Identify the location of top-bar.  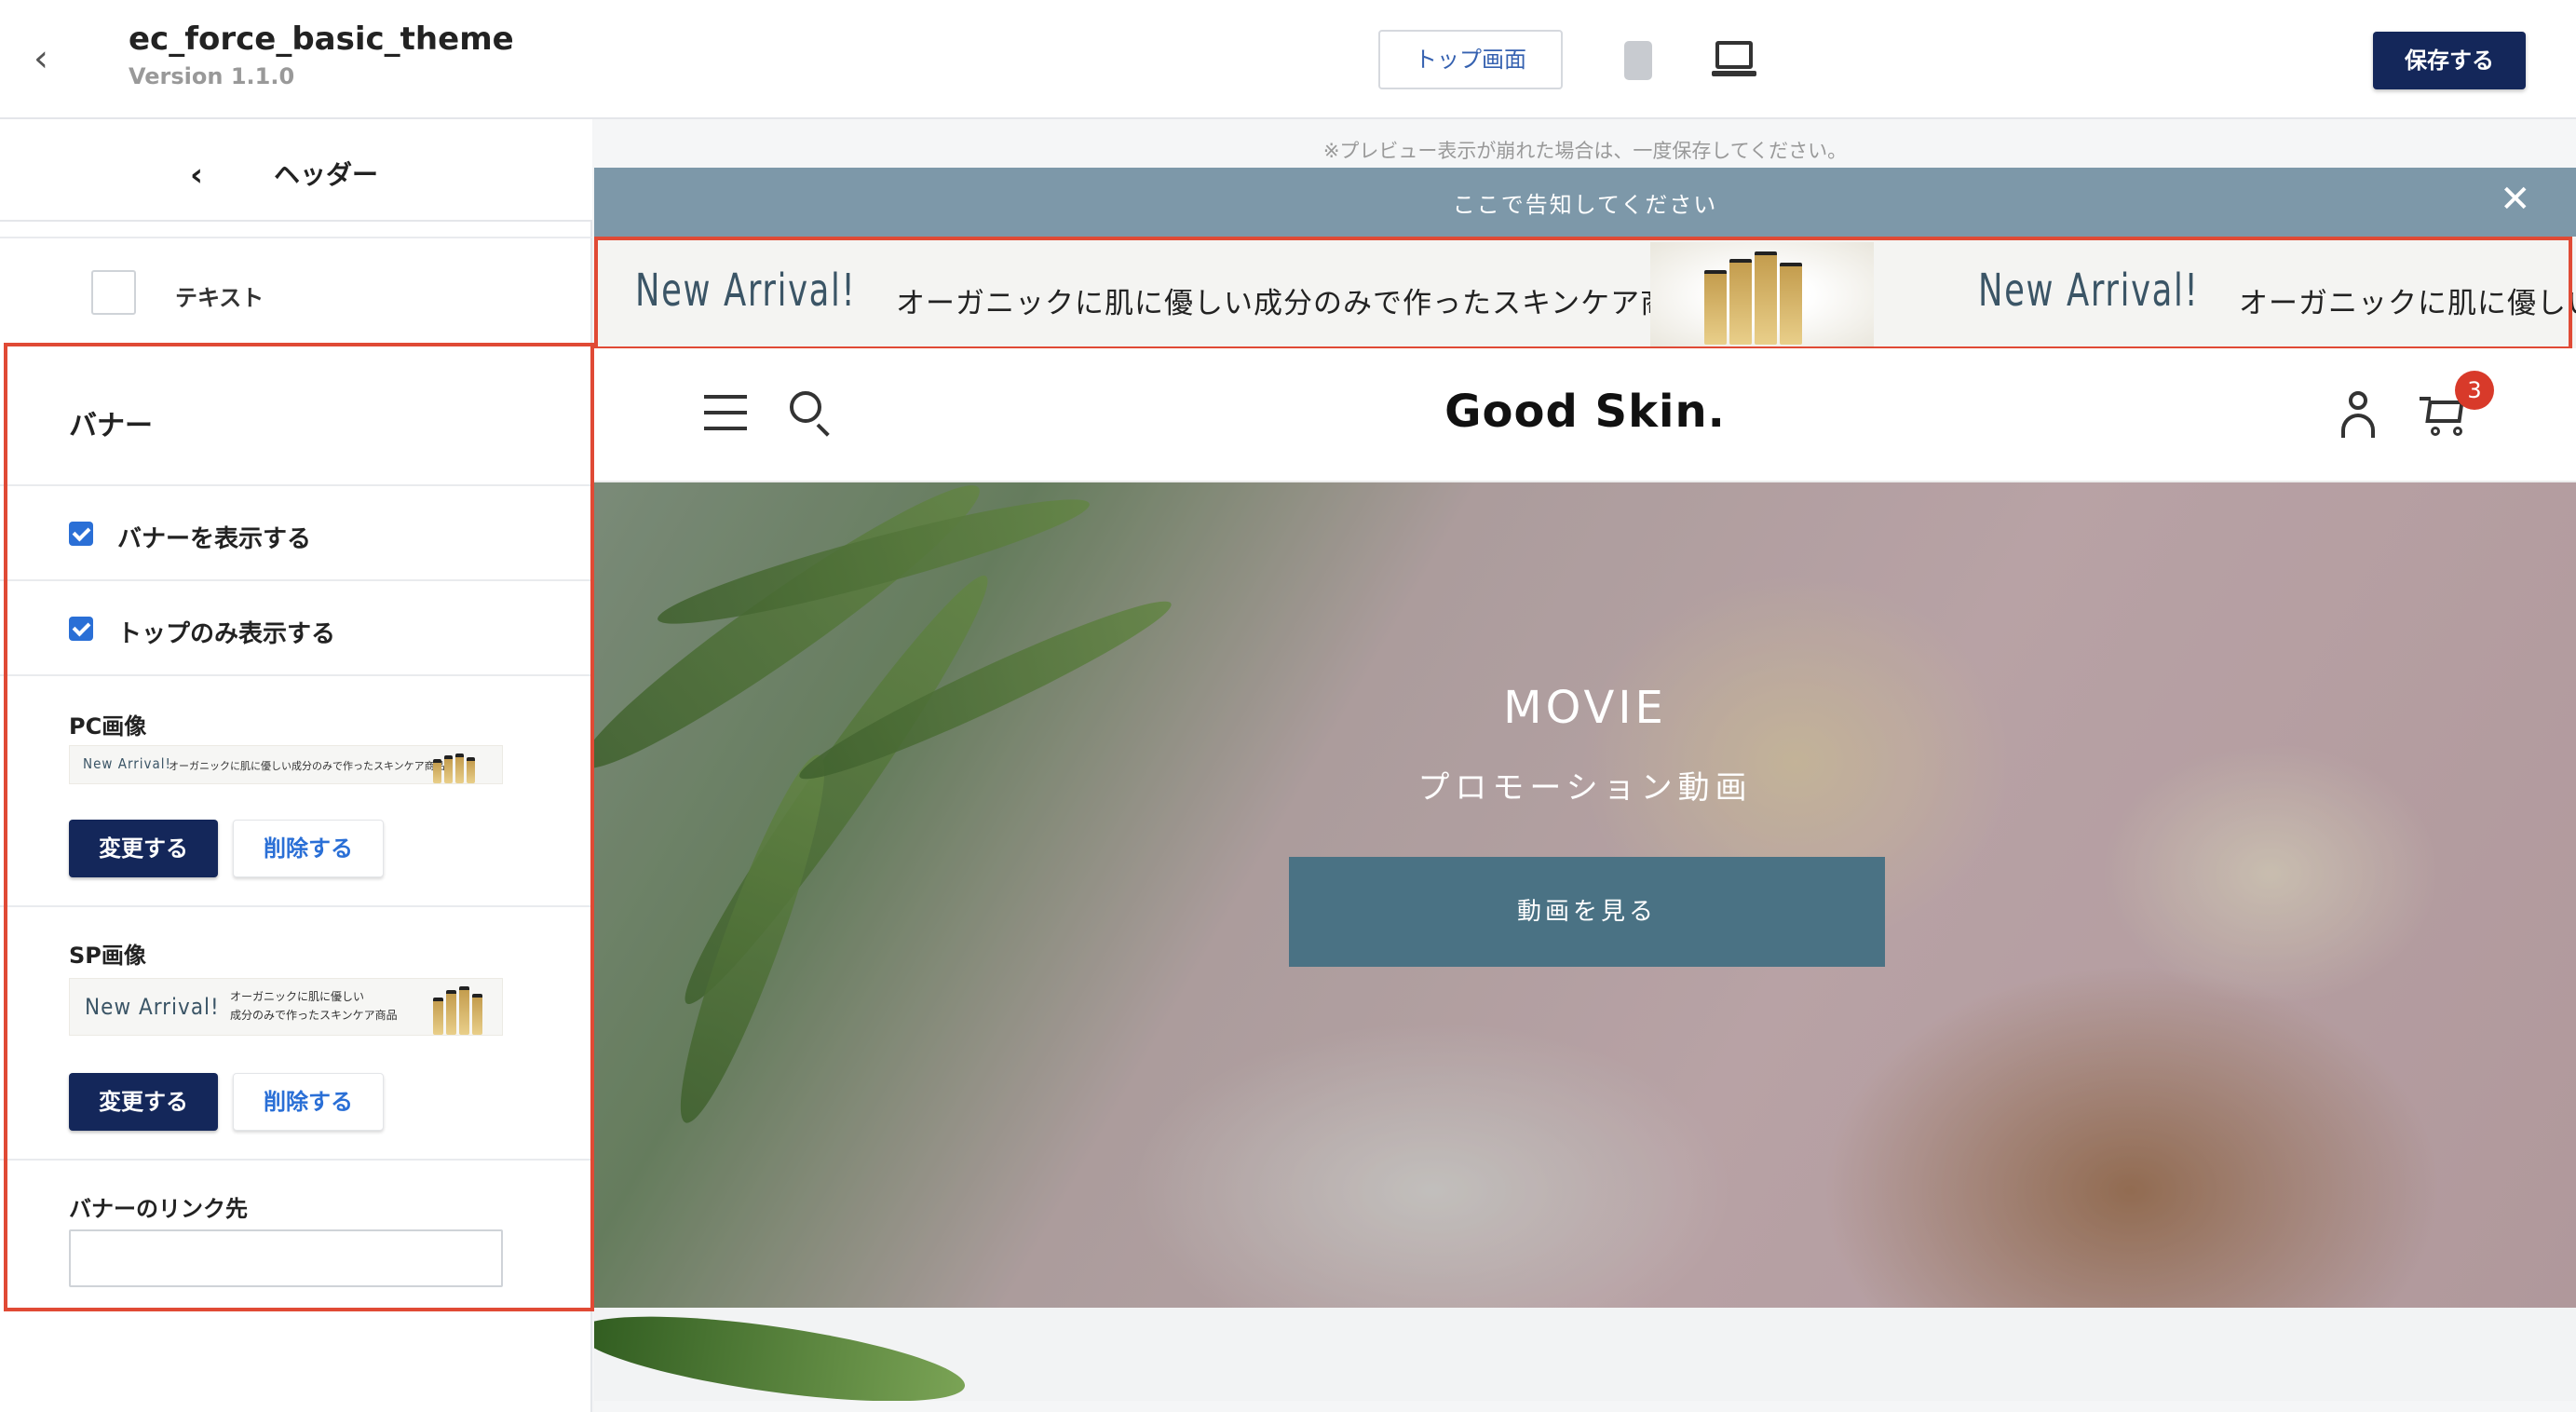
(1288, 59).